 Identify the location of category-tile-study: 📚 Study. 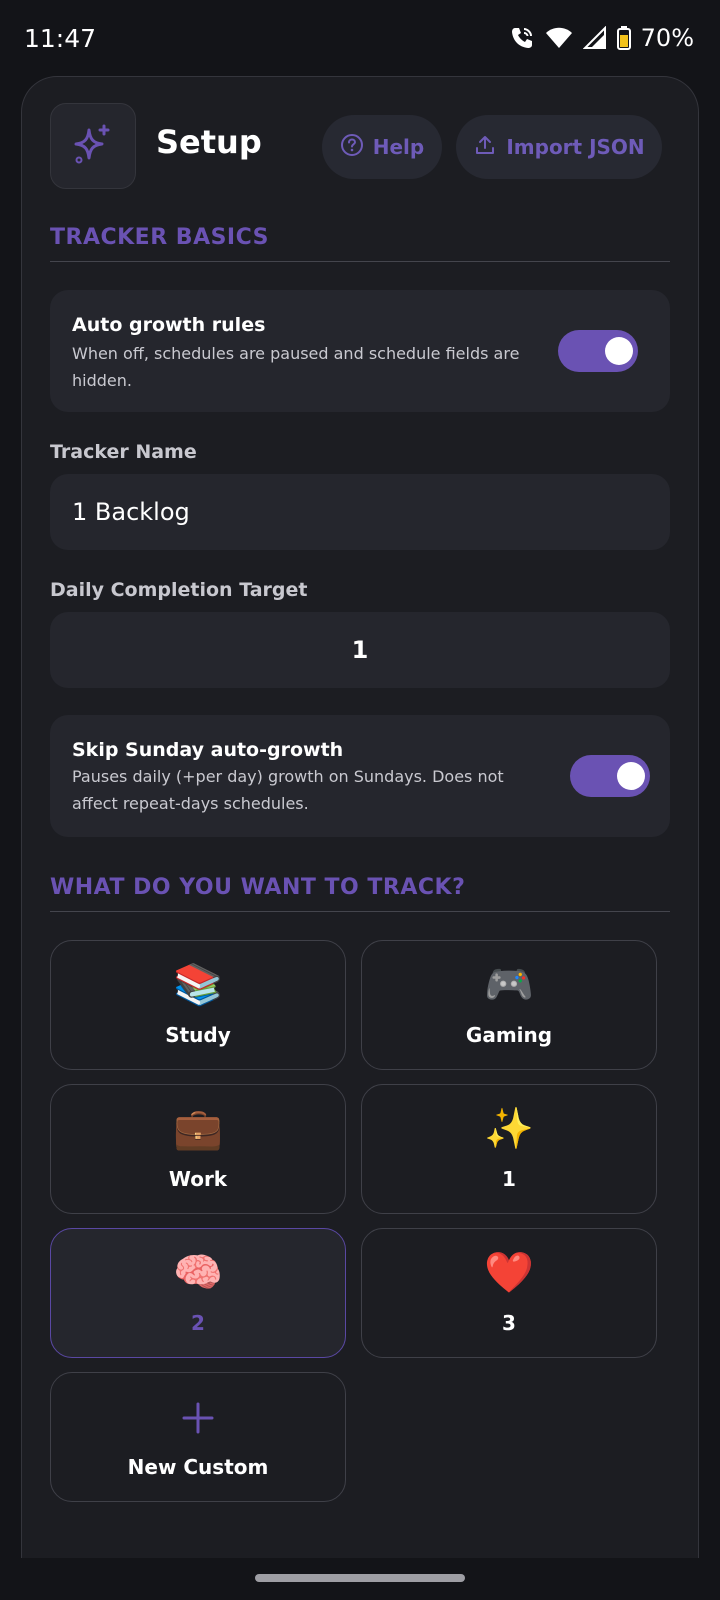
(198, 1005).